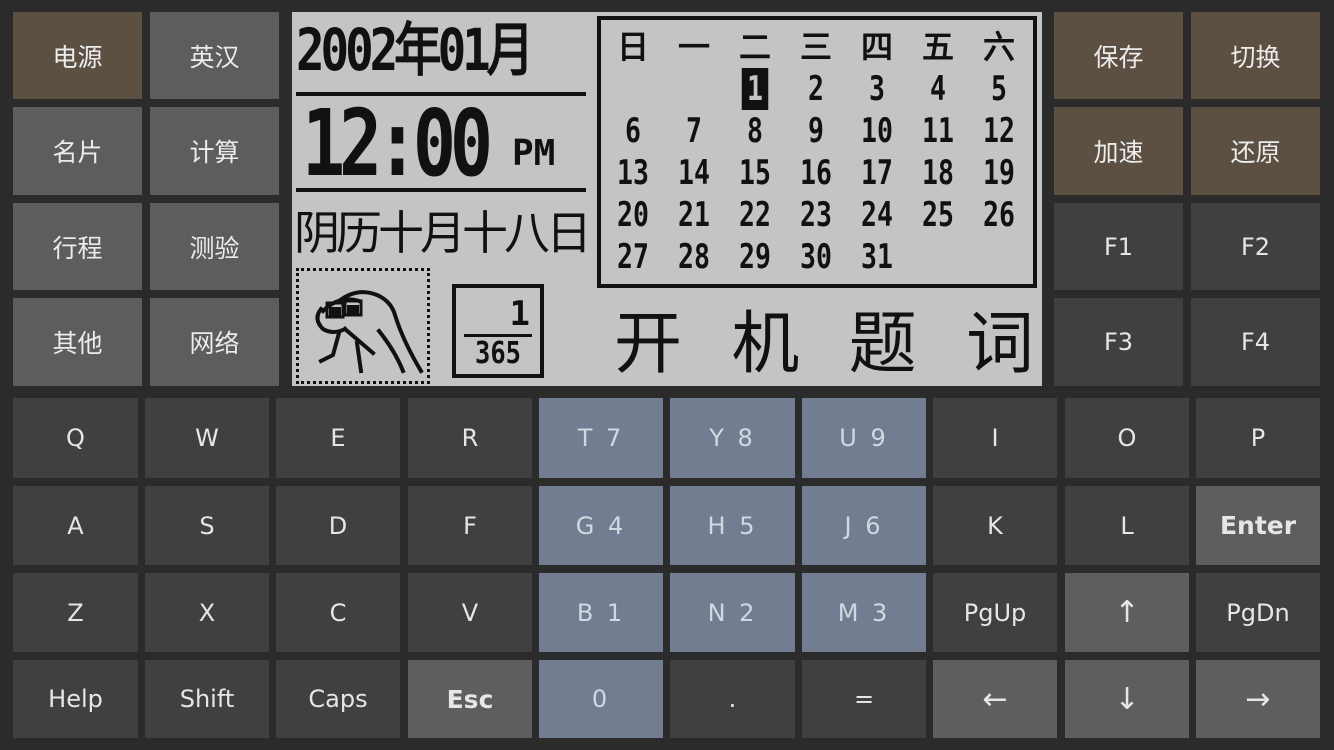  Describe the element at coordinates (441, 190) in the screenshot. I see `divider` at that location.